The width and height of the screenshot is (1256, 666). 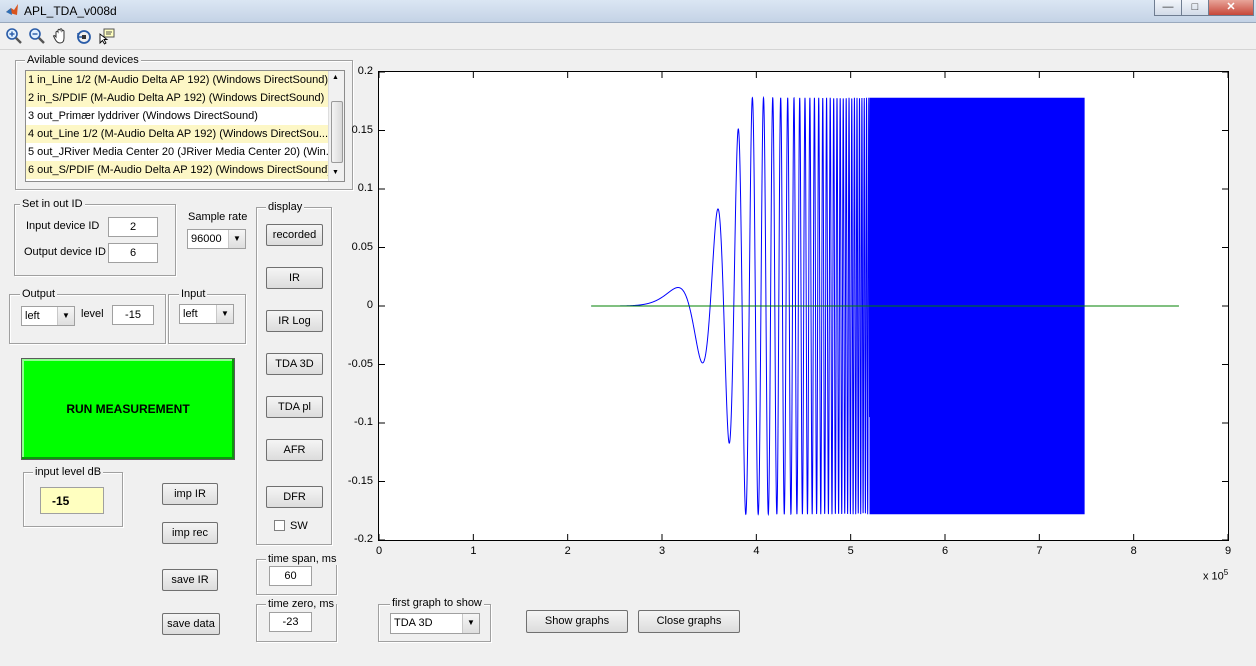 What do you see at coordinates (294, 450) in the screenshot?
I see `display-afr-button: AFR` at bounding box center [294, 450].